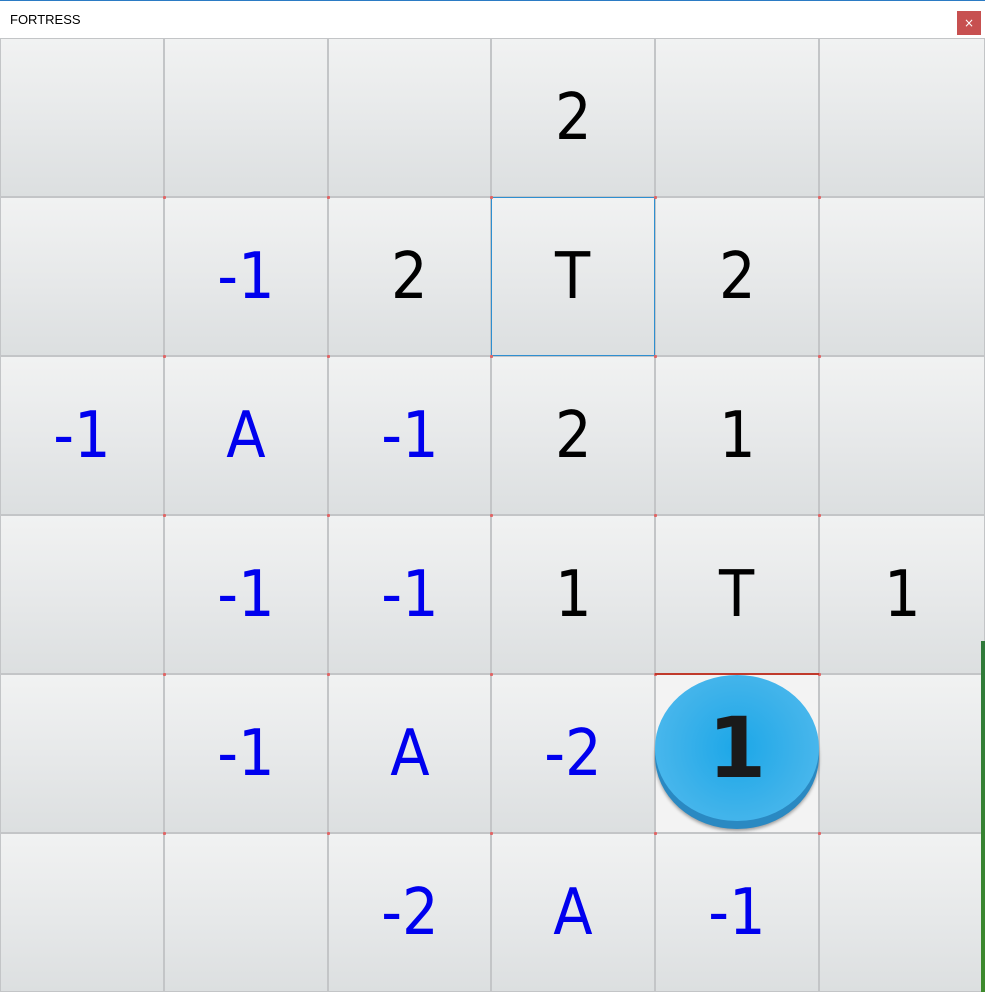  I want to click on board-cell-r1-c3, so click(409, 117).